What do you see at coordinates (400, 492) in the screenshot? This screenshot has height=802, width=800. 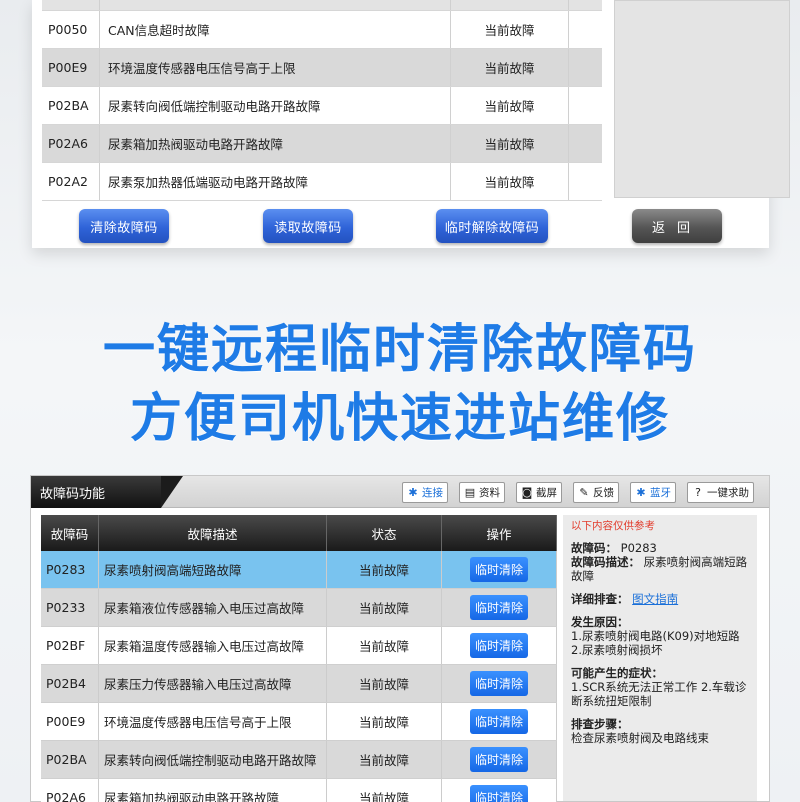 I see `title-bar: 故障码功能 ✱ 连接 ▤ 资料 ◙ 截屏 ✎ 反馈 ✱ 蓝牙 ? 一键求助` at bounding box center [400, 492].